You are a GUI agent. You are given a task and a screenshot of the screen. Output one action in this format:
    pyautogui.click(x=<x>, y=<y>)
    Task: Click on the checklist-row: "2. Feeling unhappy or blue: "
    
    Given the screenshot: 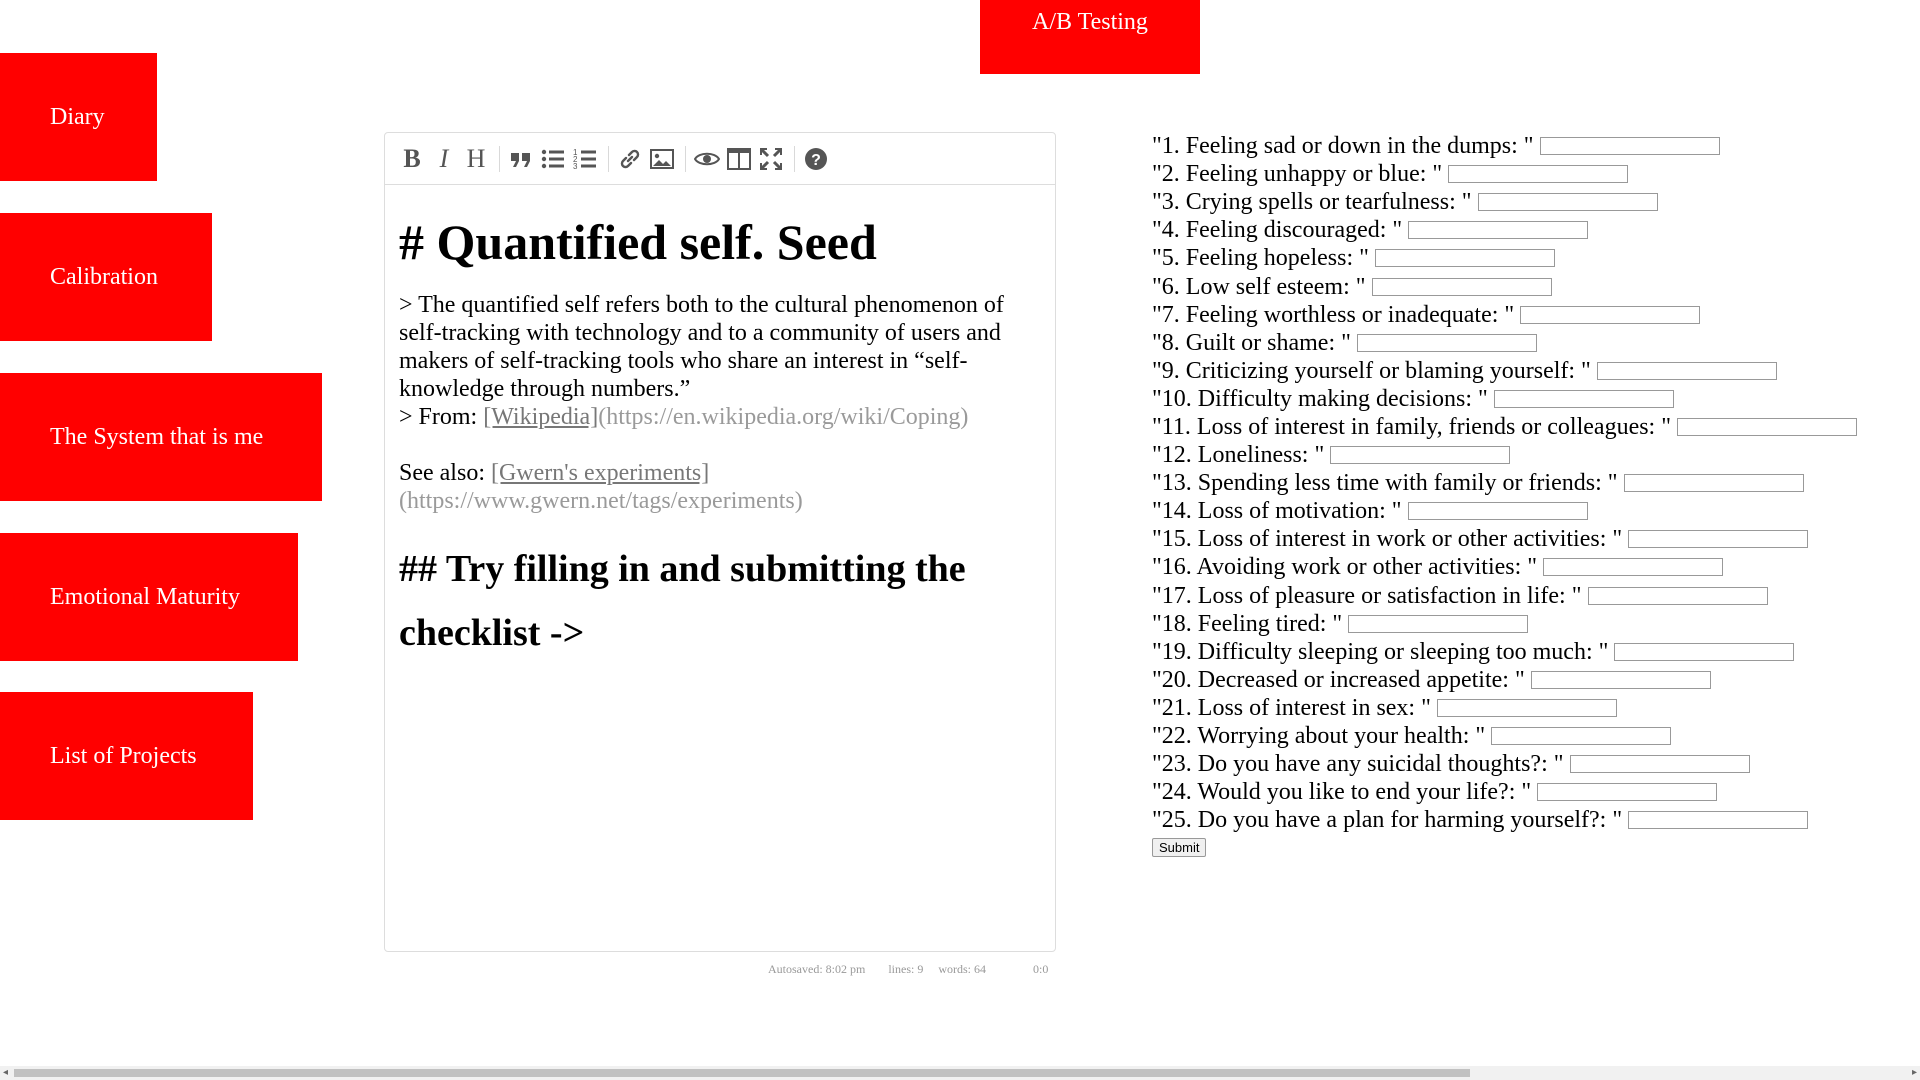 What is the action you would take?
    pyautogui.click(x=1504, y=174)
    